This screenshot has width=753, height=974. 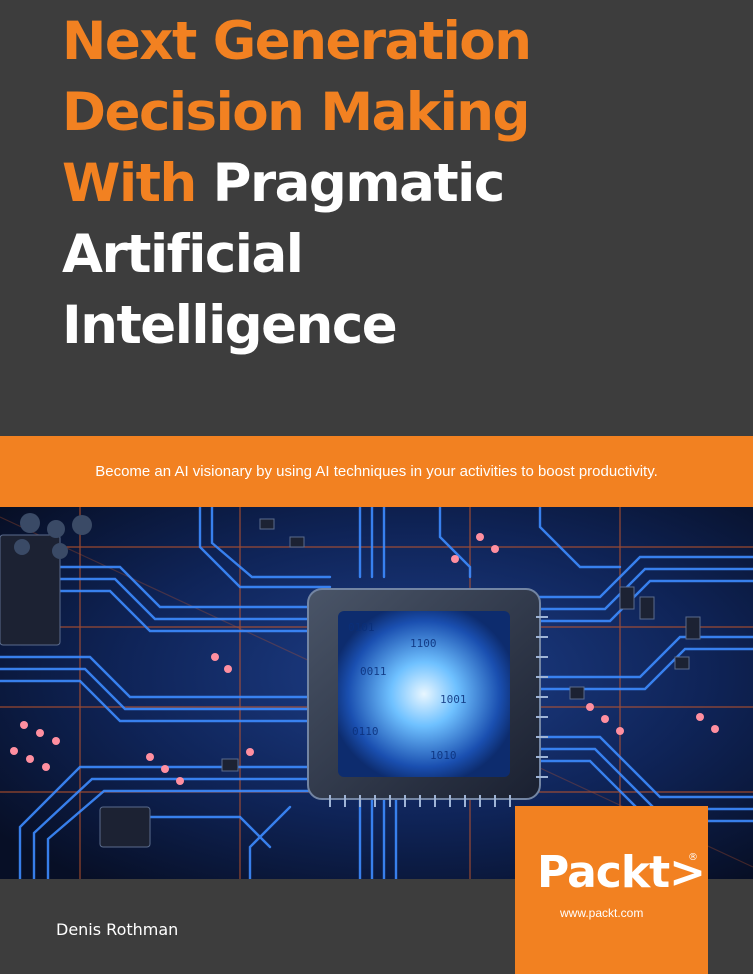 What do you see at coordinates (443, 755) in the screenshot?
I see `chip-text-5: 1010` at bounding box center [443, 755].